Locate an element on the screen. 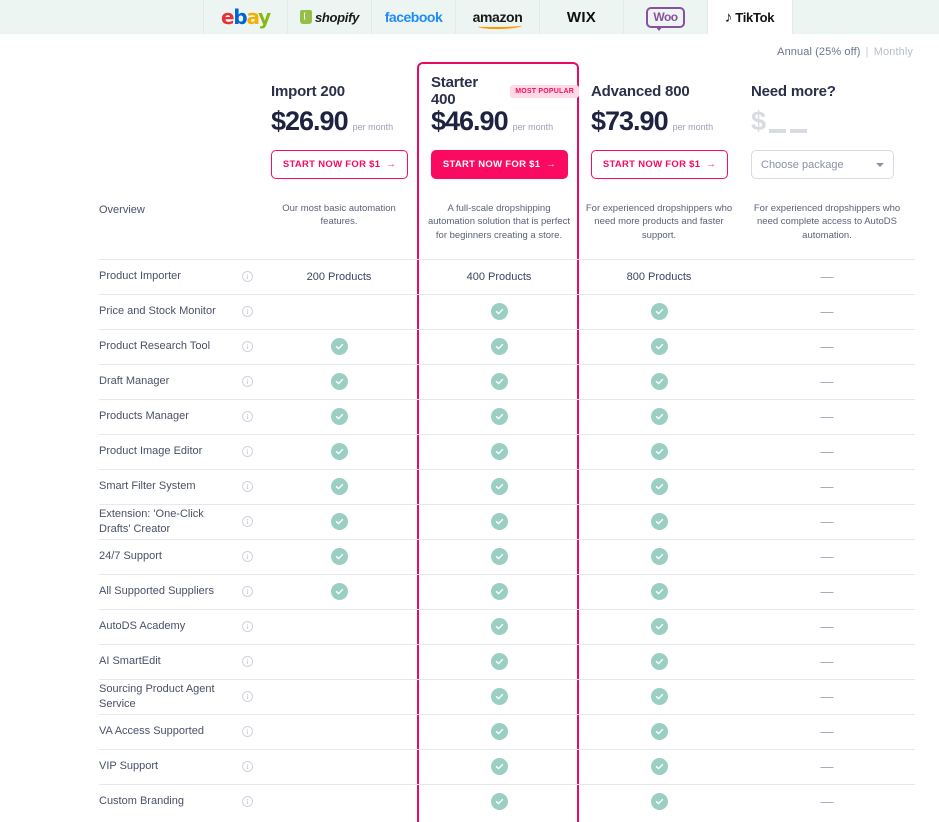 This screenshot has width=939, height=822. tab-tiktok: ♪ TikTok is located at coordinates (750, 17).